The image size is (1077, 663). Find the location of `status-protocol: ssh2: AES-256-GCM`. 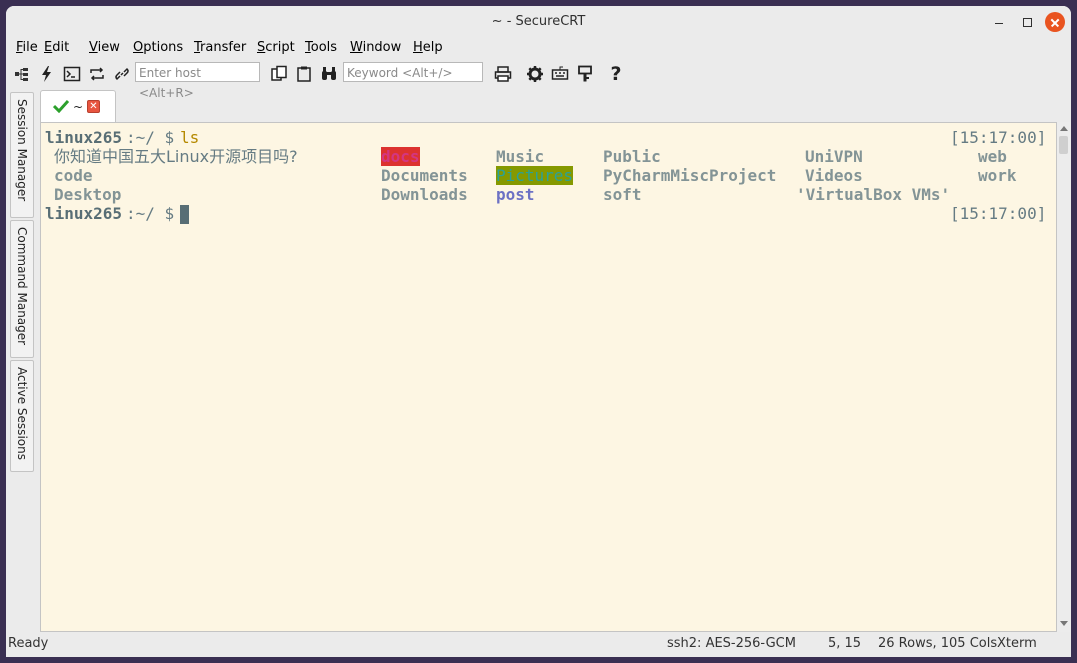

status-protocol: ssh2: AES-256-GCM is located at coordinates (731, 643).